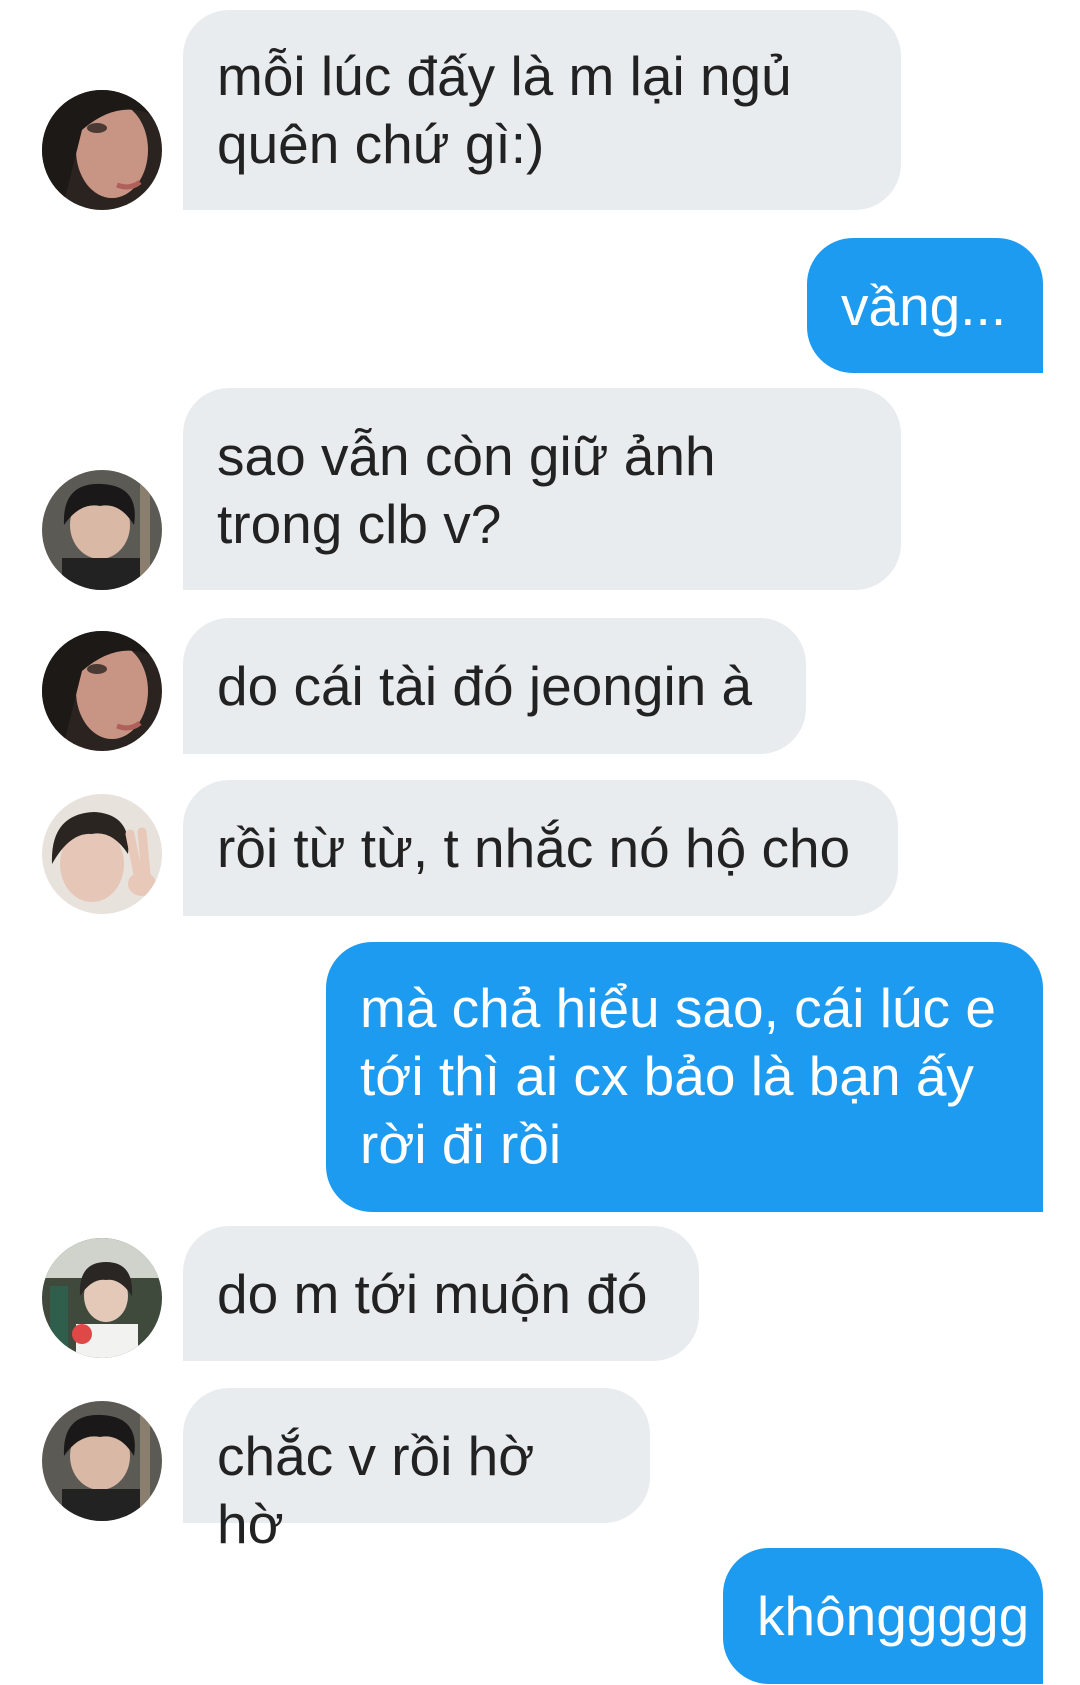 The image size is (1080, 1685). What do you see at coordinates (540, 848) in the screenshot?
I see `incoming-message-bubble: rồi từ từ, t nhắc nó hộ cho` at bounding box center [540, 848].